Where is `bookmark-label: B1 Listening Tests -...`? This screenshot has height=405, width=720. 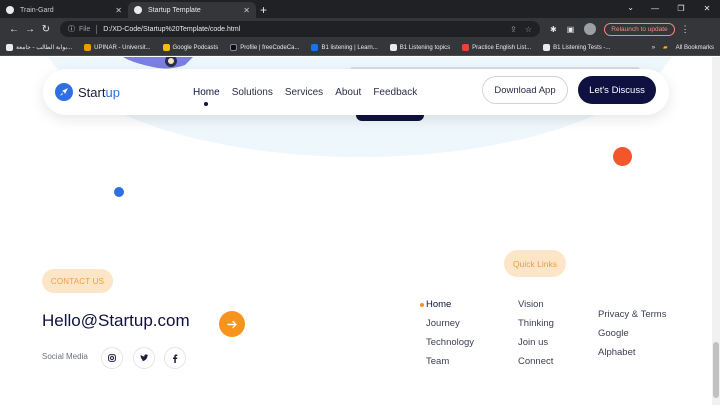 bookmark-label: B1 Listening Tests -... is located at coordinates (582, 47).